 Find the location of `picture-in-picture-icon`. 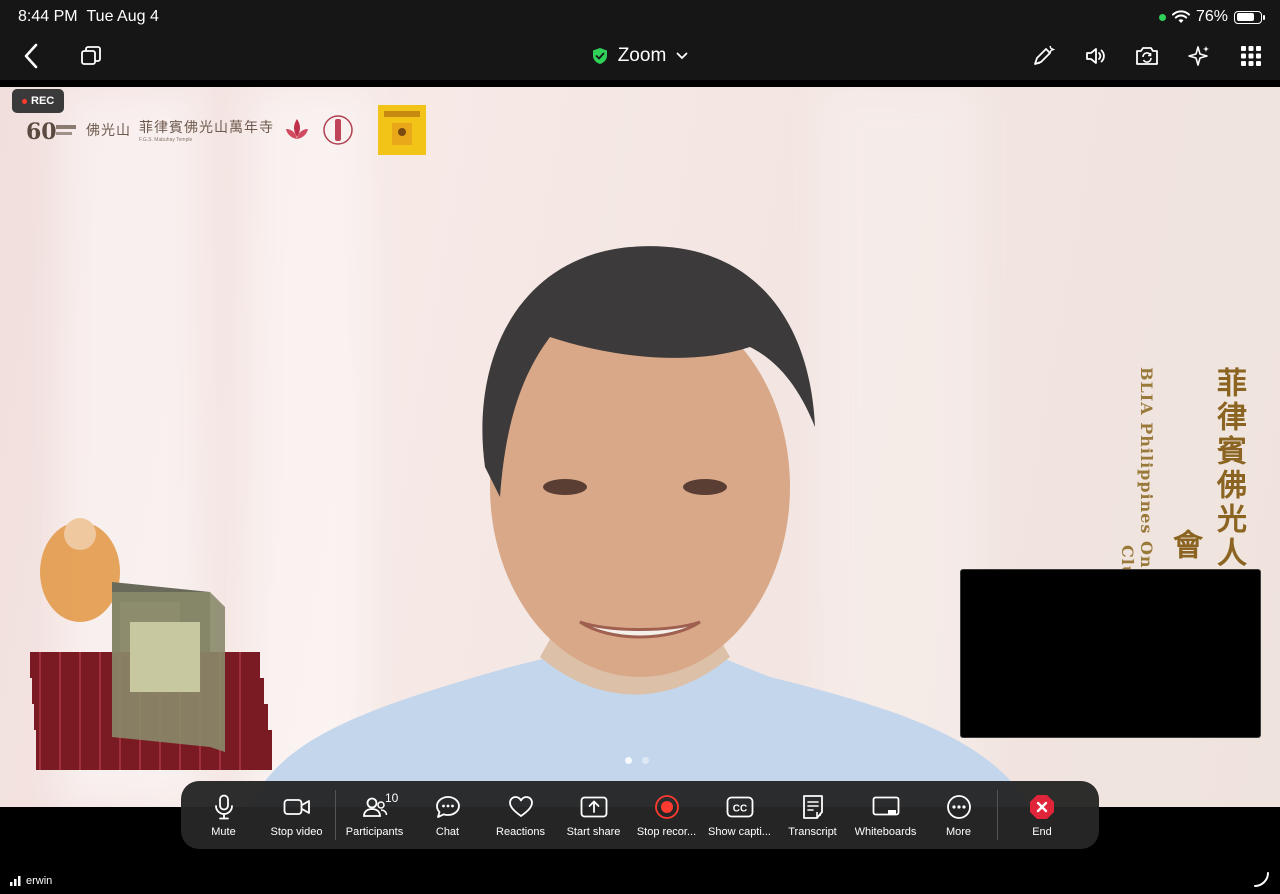

picture-in-picture-icon is located at coordinates (91, 56).